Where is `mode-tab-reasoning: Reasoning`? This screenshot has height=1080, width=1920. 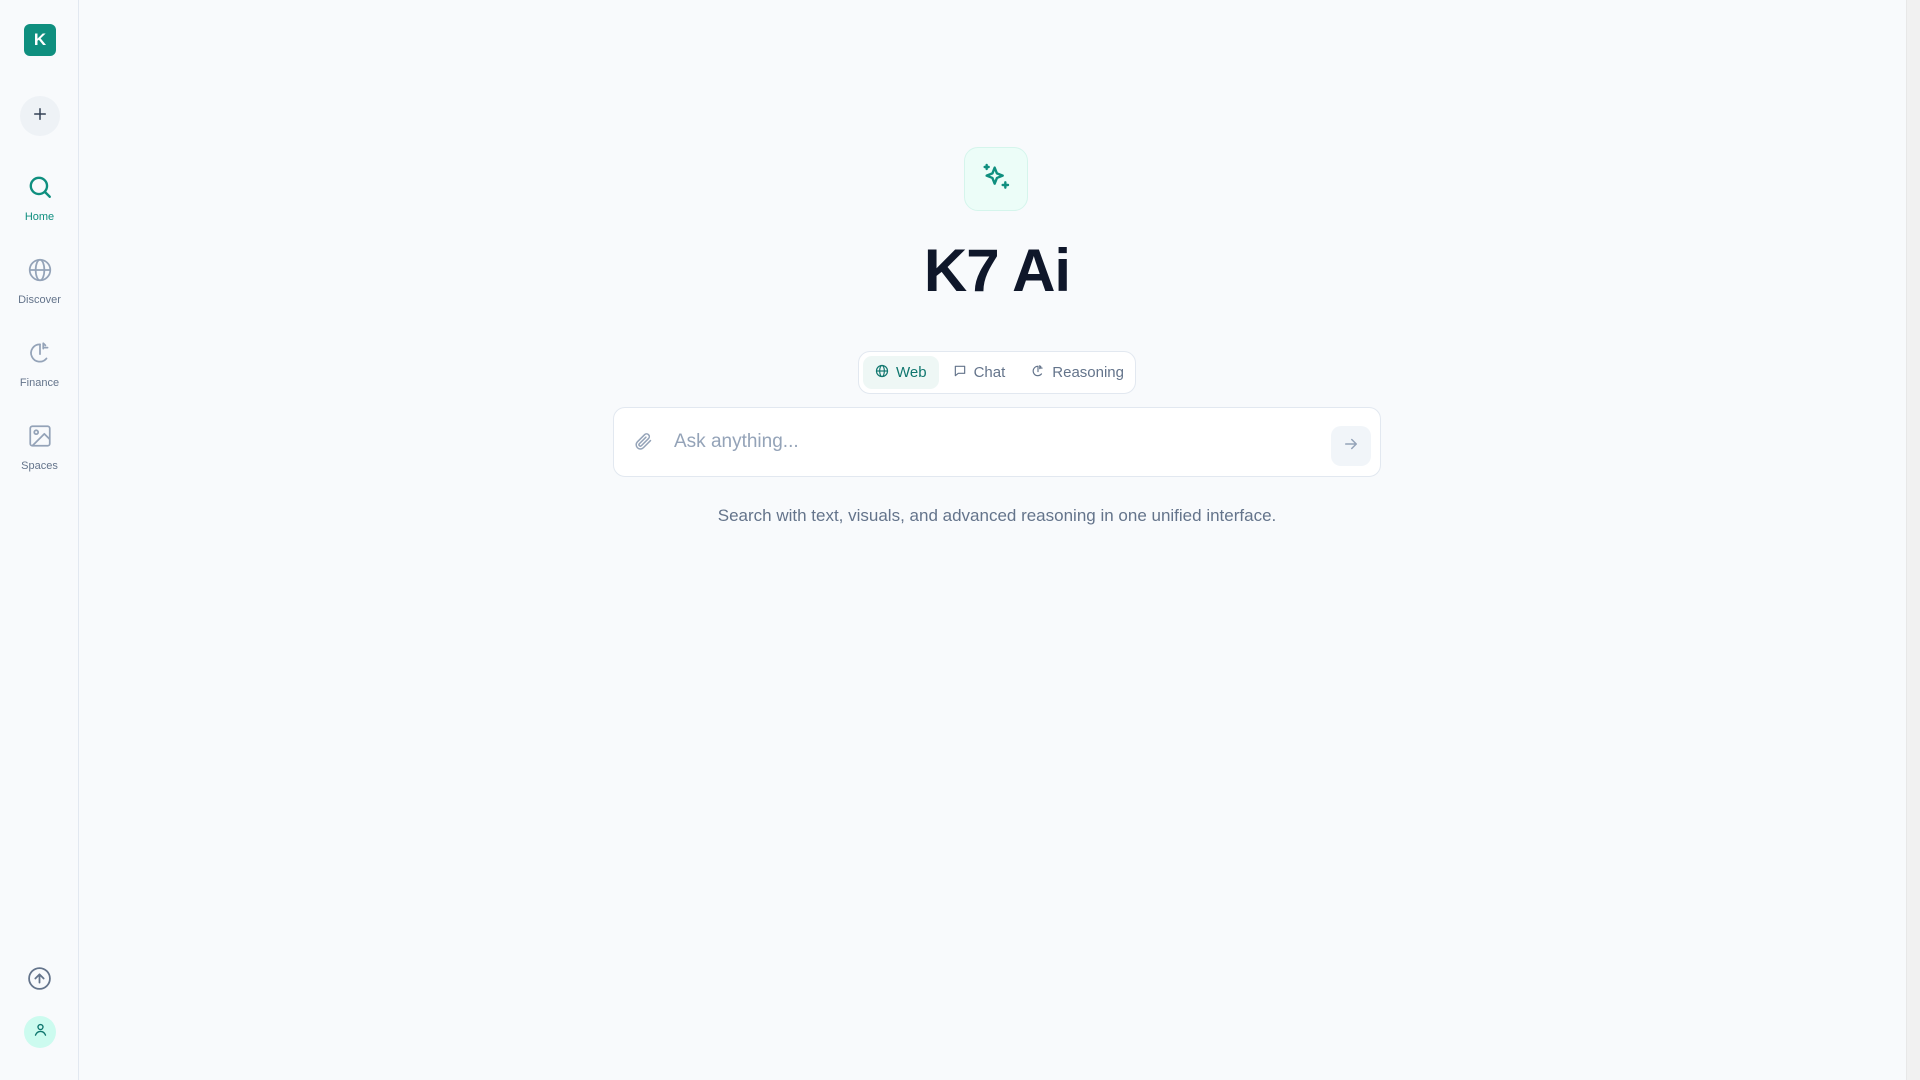
mode-tab-reasoning: Reasoning is located at coordinates (1077, 372).